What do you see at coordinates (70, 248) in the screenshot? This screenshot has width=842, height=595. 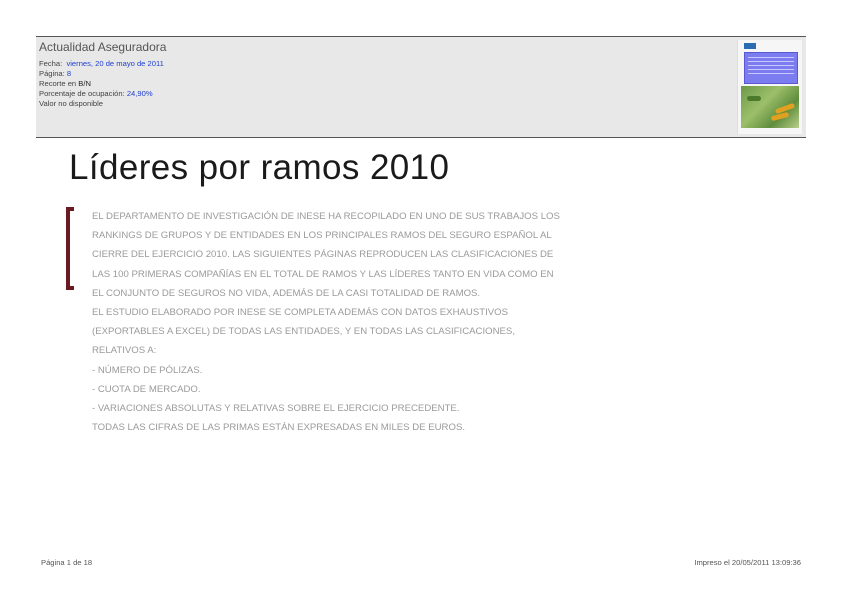 I see `decorative-bracket-icon` at bounding box center [70, 248].